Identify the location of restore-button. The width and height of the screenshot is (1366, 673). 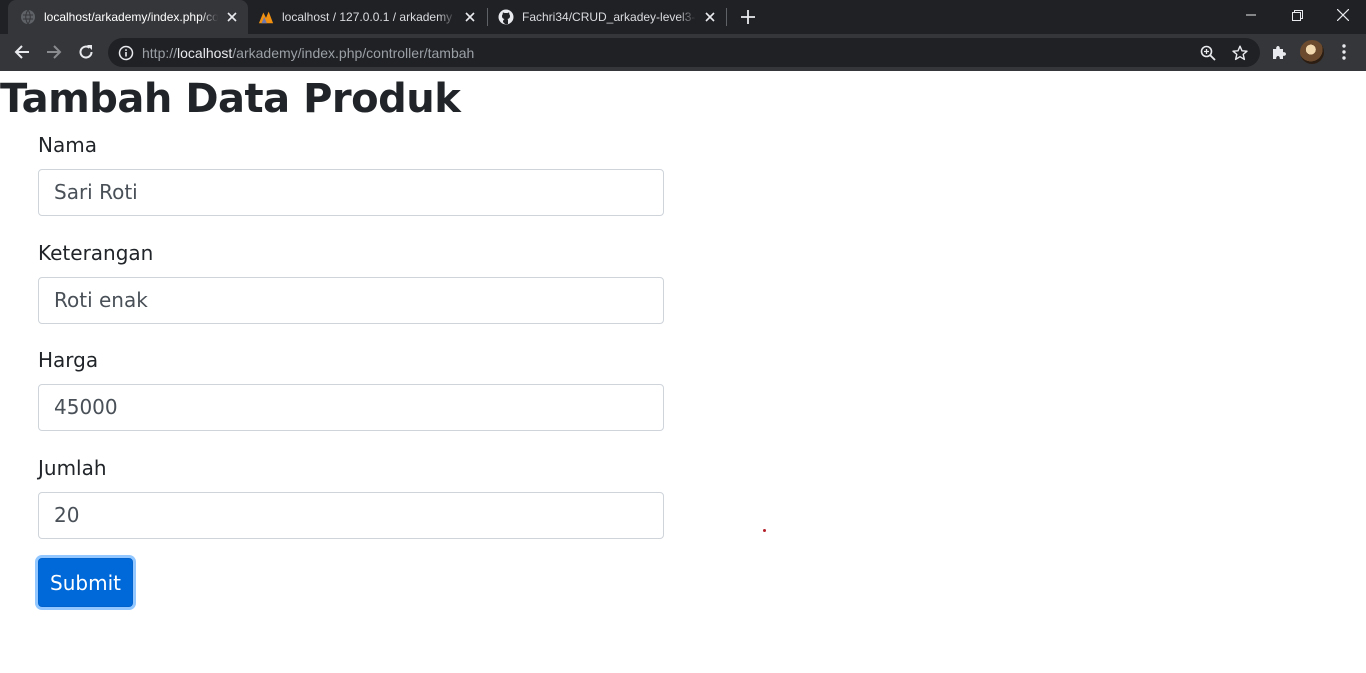
(1297, 15).